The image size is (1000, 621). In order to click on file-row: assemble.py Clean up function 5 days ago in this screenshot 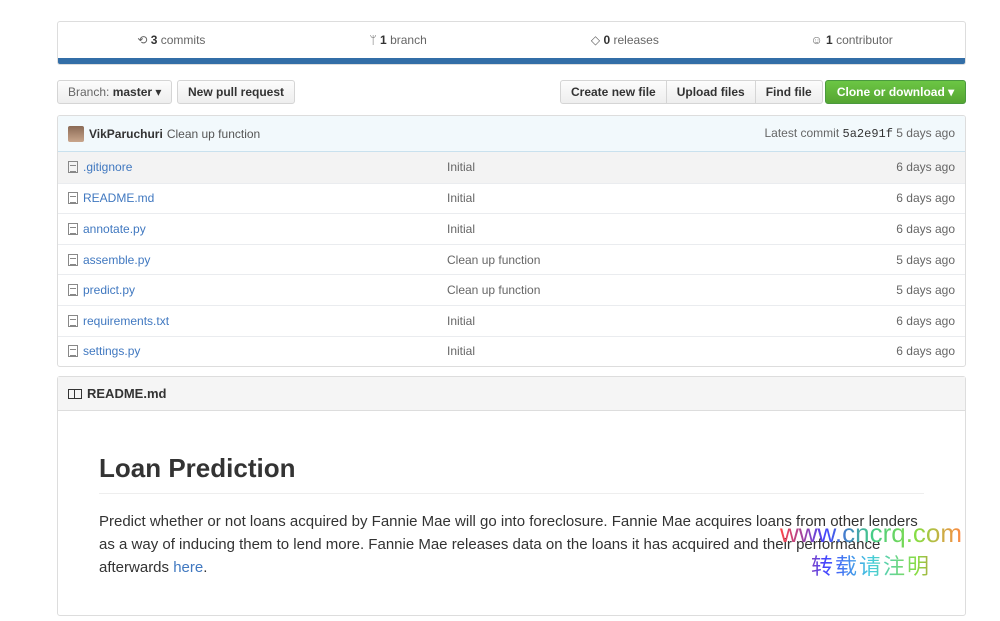, I will do `click(511, 259)`.